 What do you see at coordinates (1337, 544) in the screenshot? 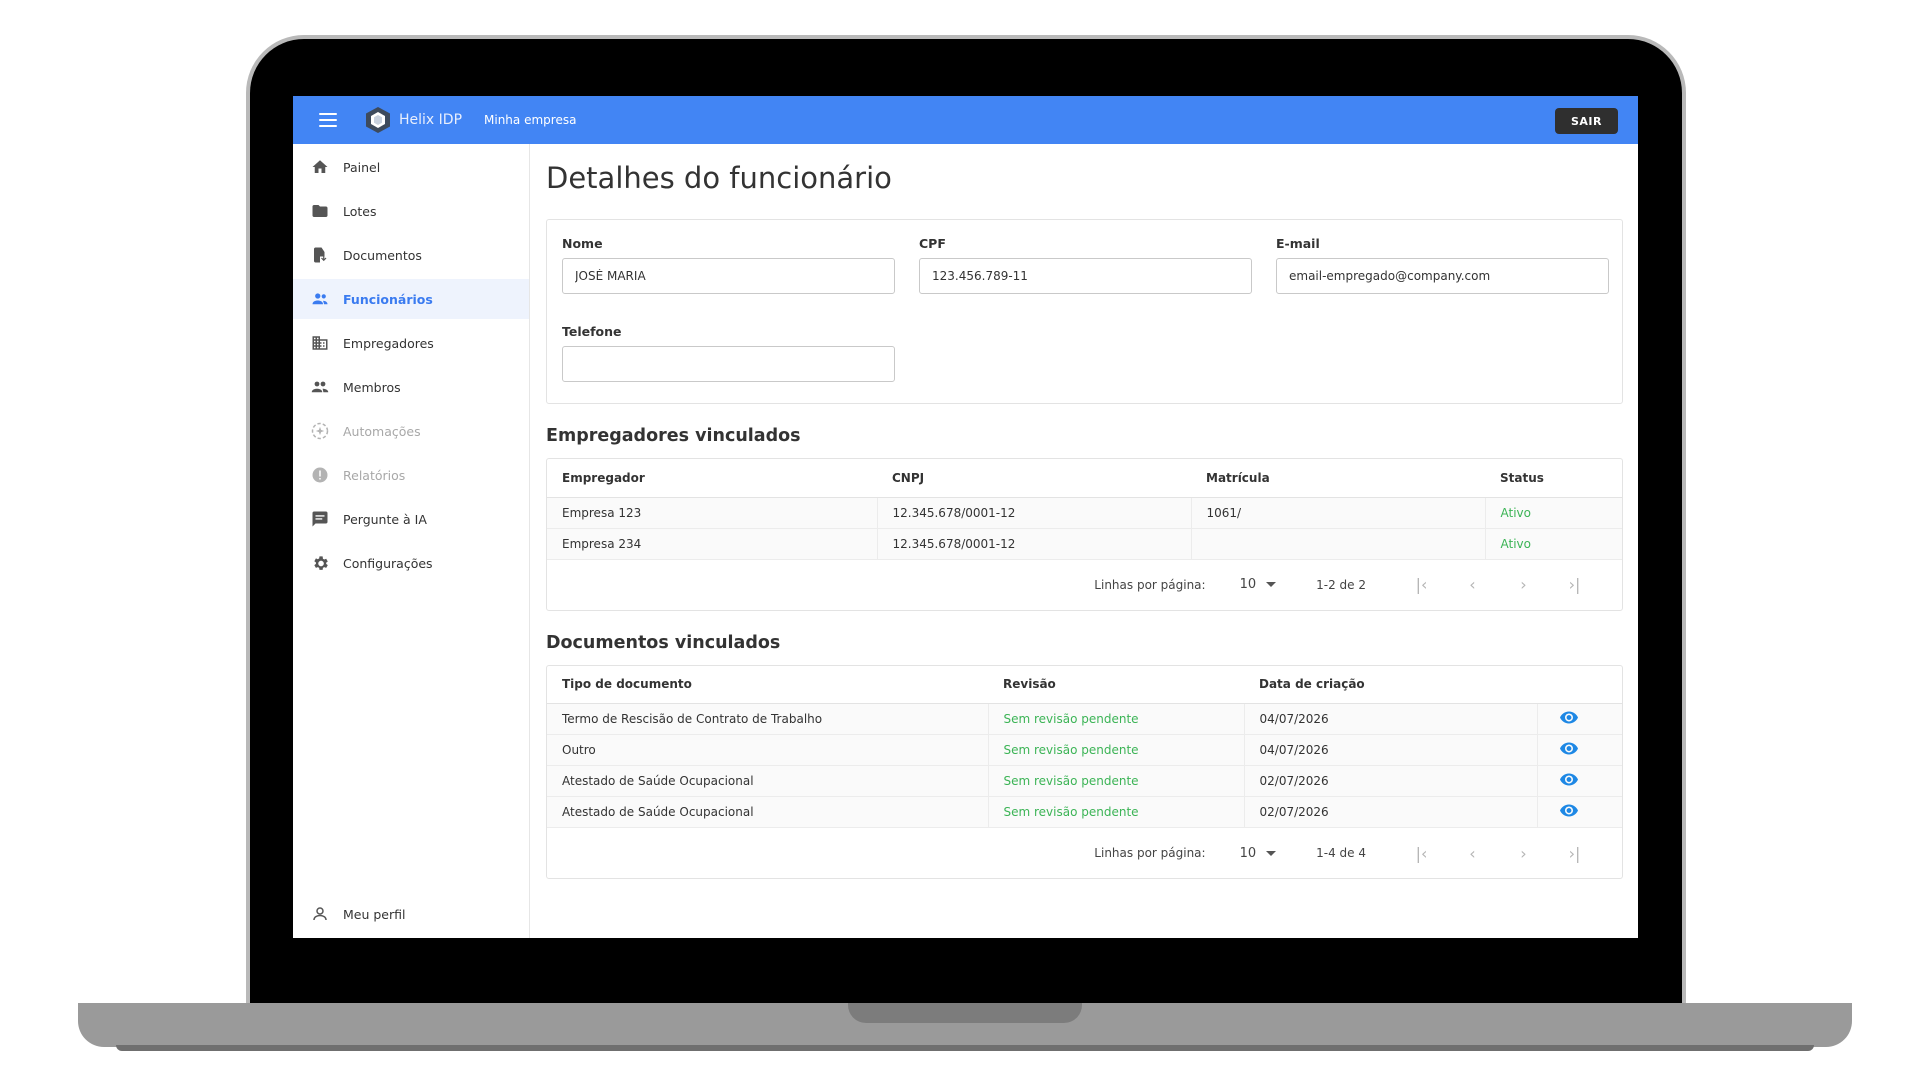
I see `registration-cell` at bounding box center [1337, 544].